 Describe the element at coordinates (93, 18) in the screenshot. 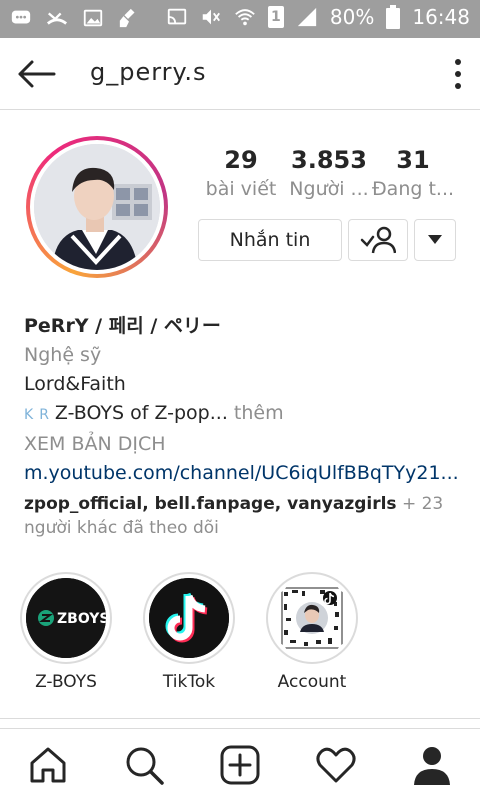

I see `image-icon` at that location.